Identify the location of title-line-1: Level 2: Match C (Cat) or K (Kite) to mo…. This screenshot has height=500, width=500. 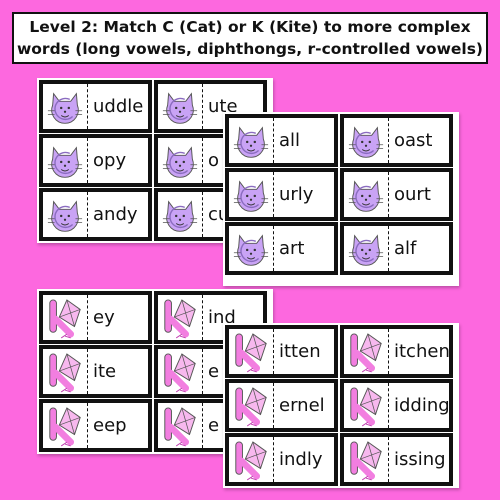
(250, 27).